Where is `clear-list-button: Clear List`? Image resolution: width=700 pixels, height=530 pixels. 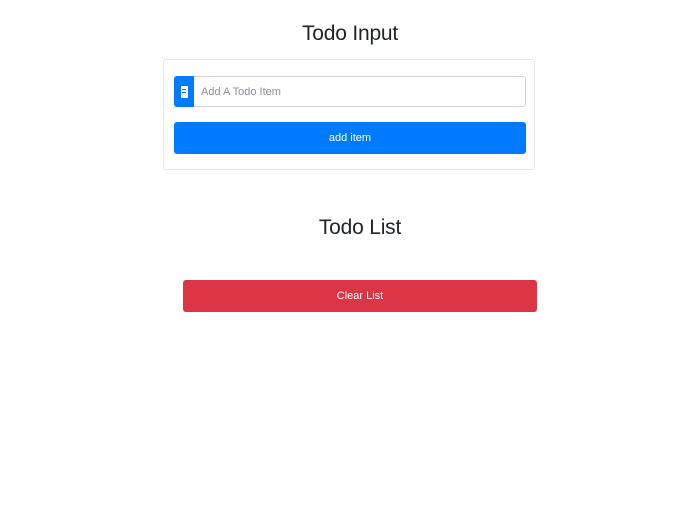 clear-list-button: Clear List is located at coordinates (360, 296).